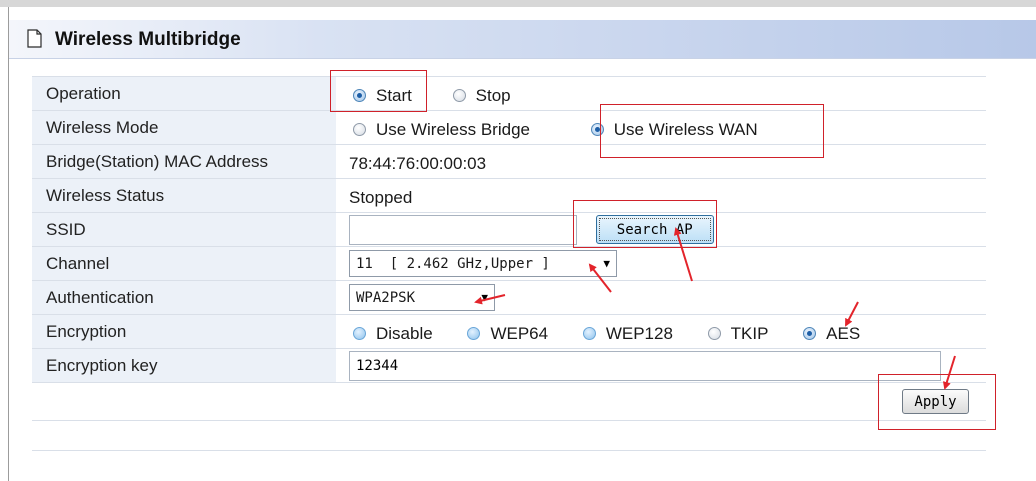 This screenshot has width=1036, height=481. Describe the element at coordinates (949, 372) in the screenshot. I see `arrow-to-apply` at that location.